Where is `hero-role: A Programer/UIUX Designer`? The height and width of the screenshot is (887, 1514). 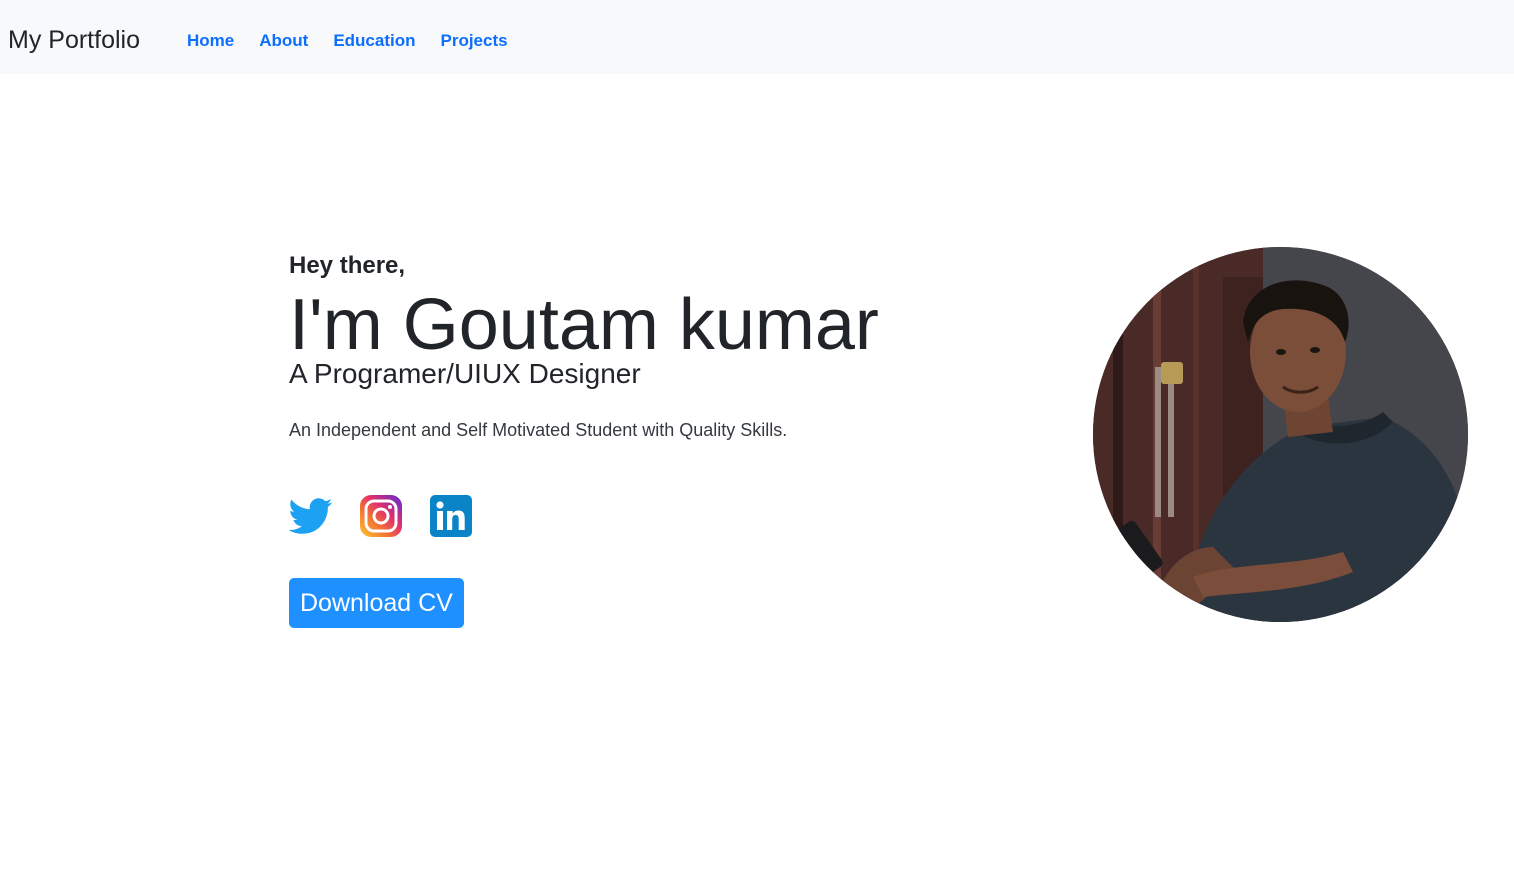
hero-role: A Programer/UIUX Designer is located at coordinates (465, 373).